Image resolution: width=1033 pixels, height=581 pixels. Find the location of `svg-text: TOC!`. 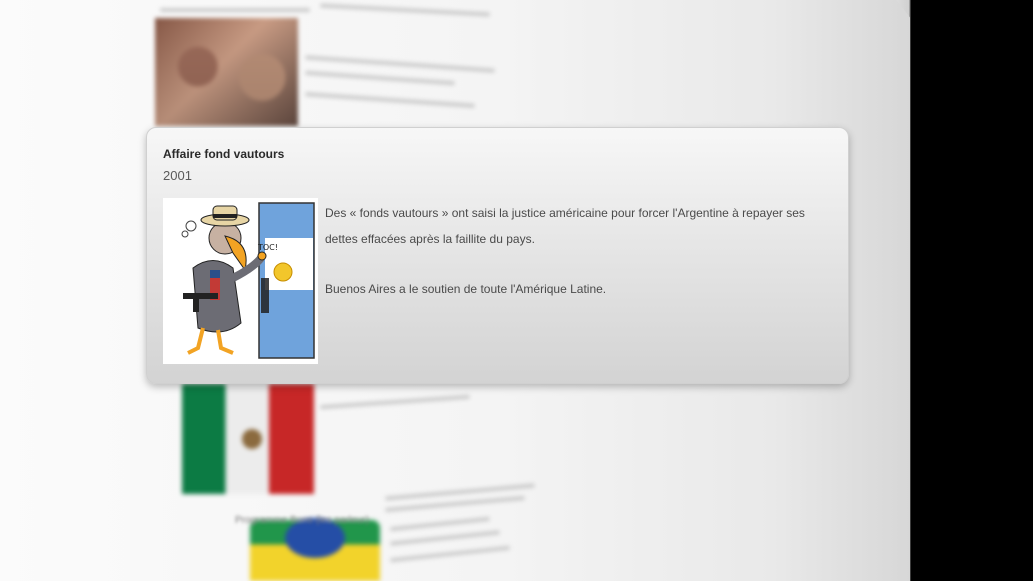

svg-text: TOC! is located at coordinates (267, 247).